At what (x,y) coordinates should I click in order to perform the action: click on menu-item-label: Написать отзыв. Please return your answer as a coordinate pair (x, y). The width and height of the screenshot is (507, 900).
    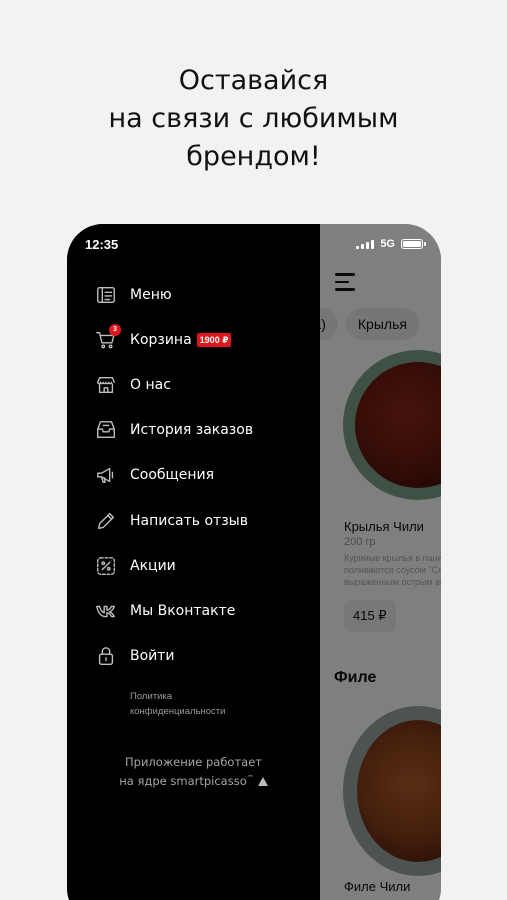
    Looking at the image, I should click on (189, 520).